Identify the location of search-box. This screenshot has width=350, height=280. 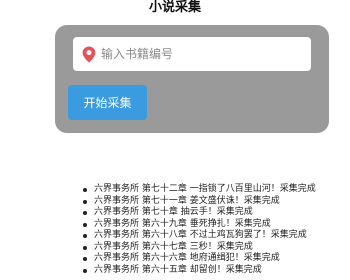
(192, 54).